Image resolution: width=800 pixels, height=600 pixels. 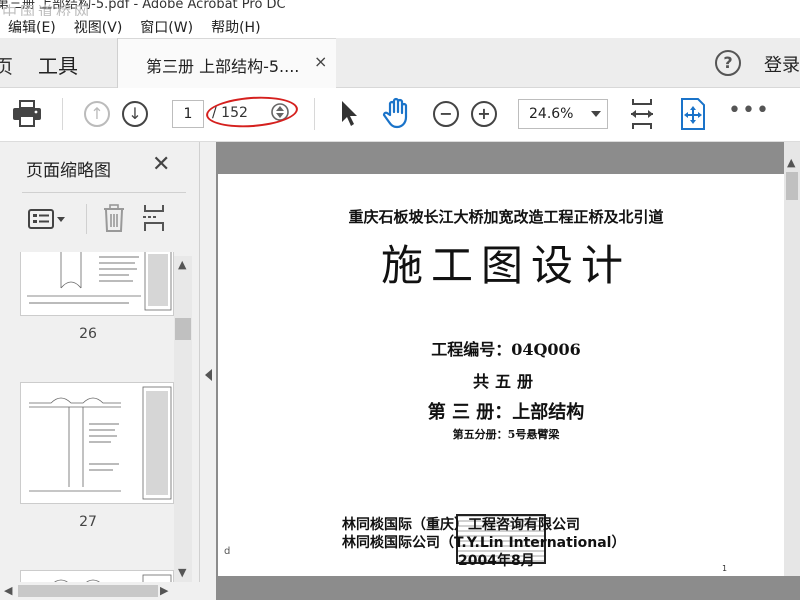 I want to click on doc-volume-count: 共五册, so click(x=505, y=381).